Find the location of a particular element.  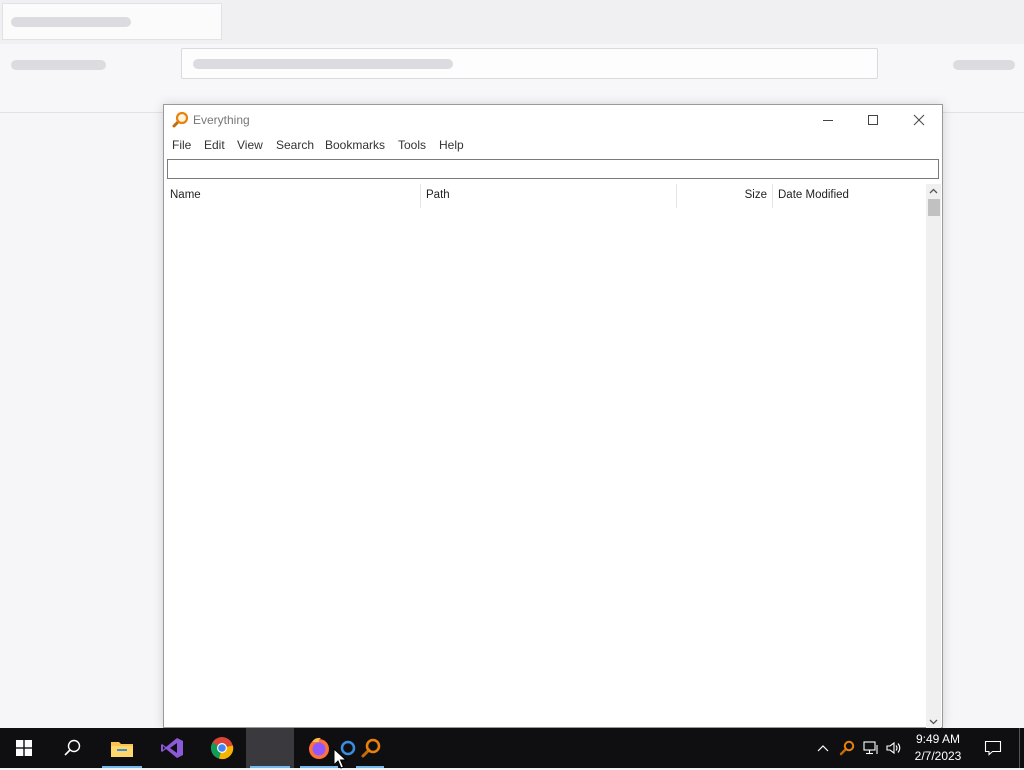

firefox-icon is located at coordinates (319, 748).